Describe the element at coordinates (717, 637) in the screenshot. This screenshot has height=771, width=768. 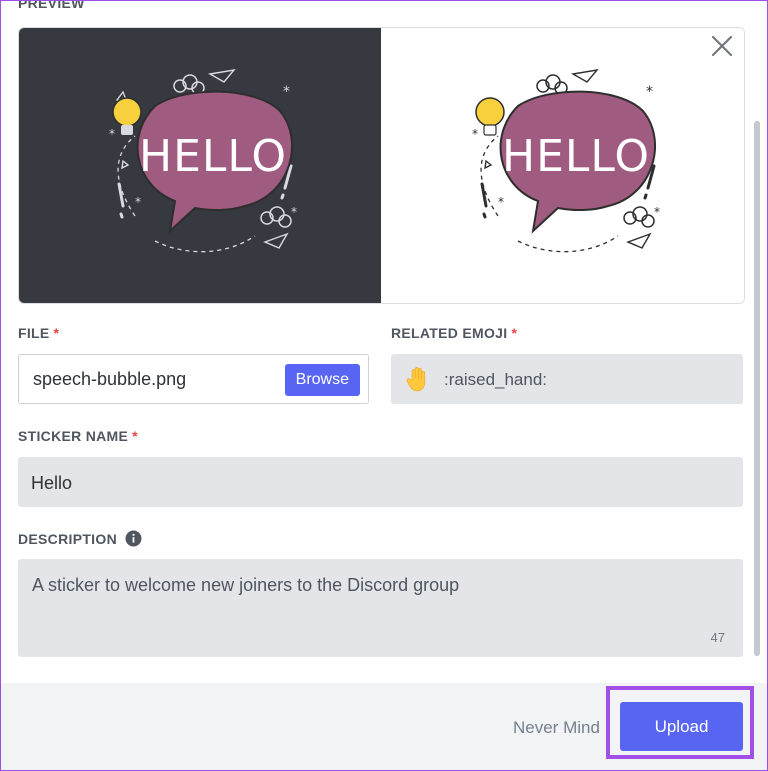
I see `character-count: 47` at that location.